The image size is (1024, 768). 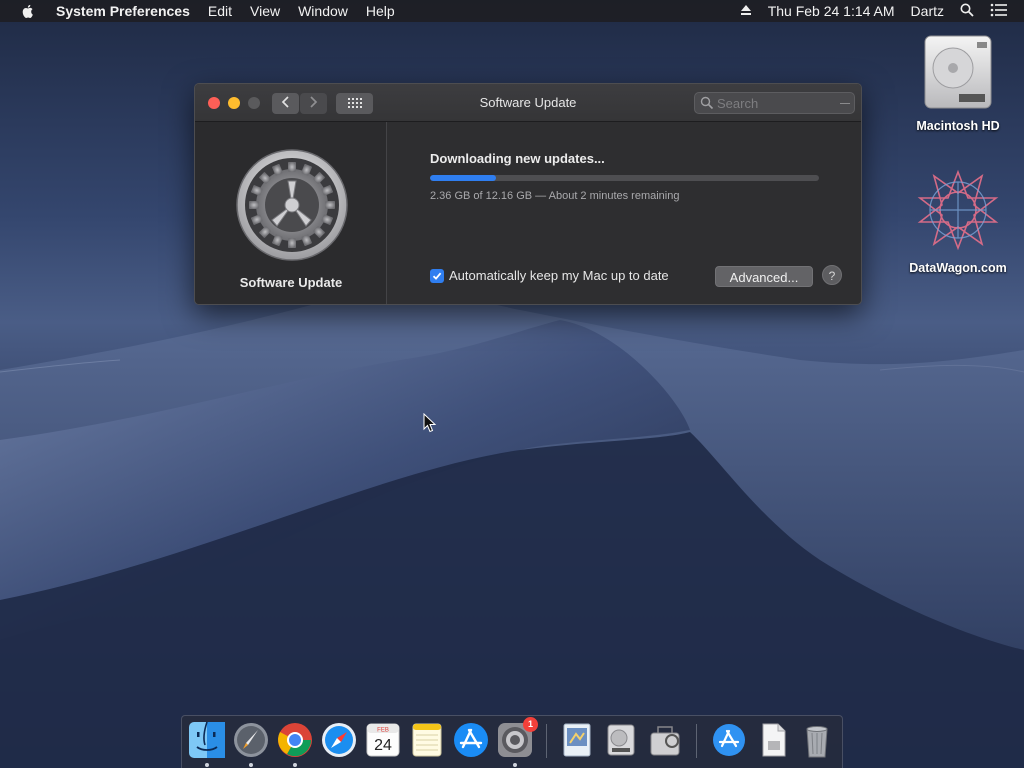 What do you see at coordinates (559, 275) in the screenshot?
I see `auto-update-label: Automatically keep my Mac up to date` at bounding box center [559, 275].